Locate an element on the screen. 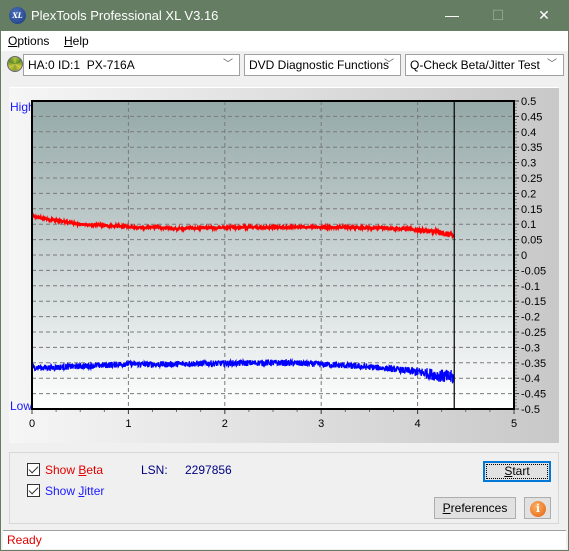 The height and width of the screenshot is (551, 569). y-tick-label: -0.2 is located at coordinates (530, 318).